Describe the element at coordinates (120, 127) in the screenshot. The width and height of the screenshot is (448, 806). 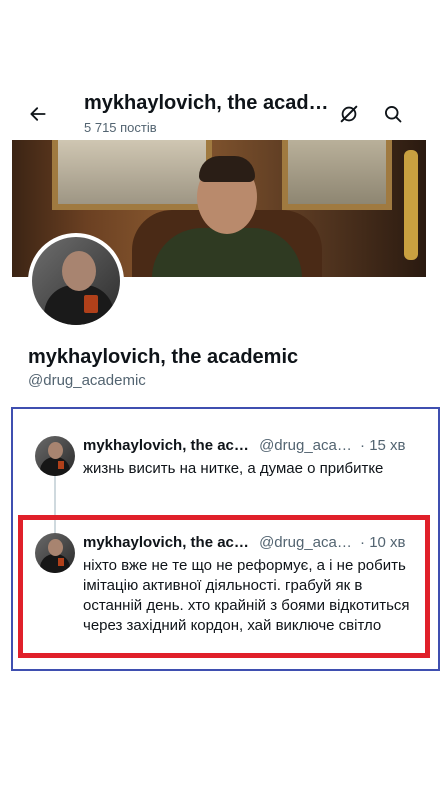
I see `post-count: 5 715 постів` at that location.